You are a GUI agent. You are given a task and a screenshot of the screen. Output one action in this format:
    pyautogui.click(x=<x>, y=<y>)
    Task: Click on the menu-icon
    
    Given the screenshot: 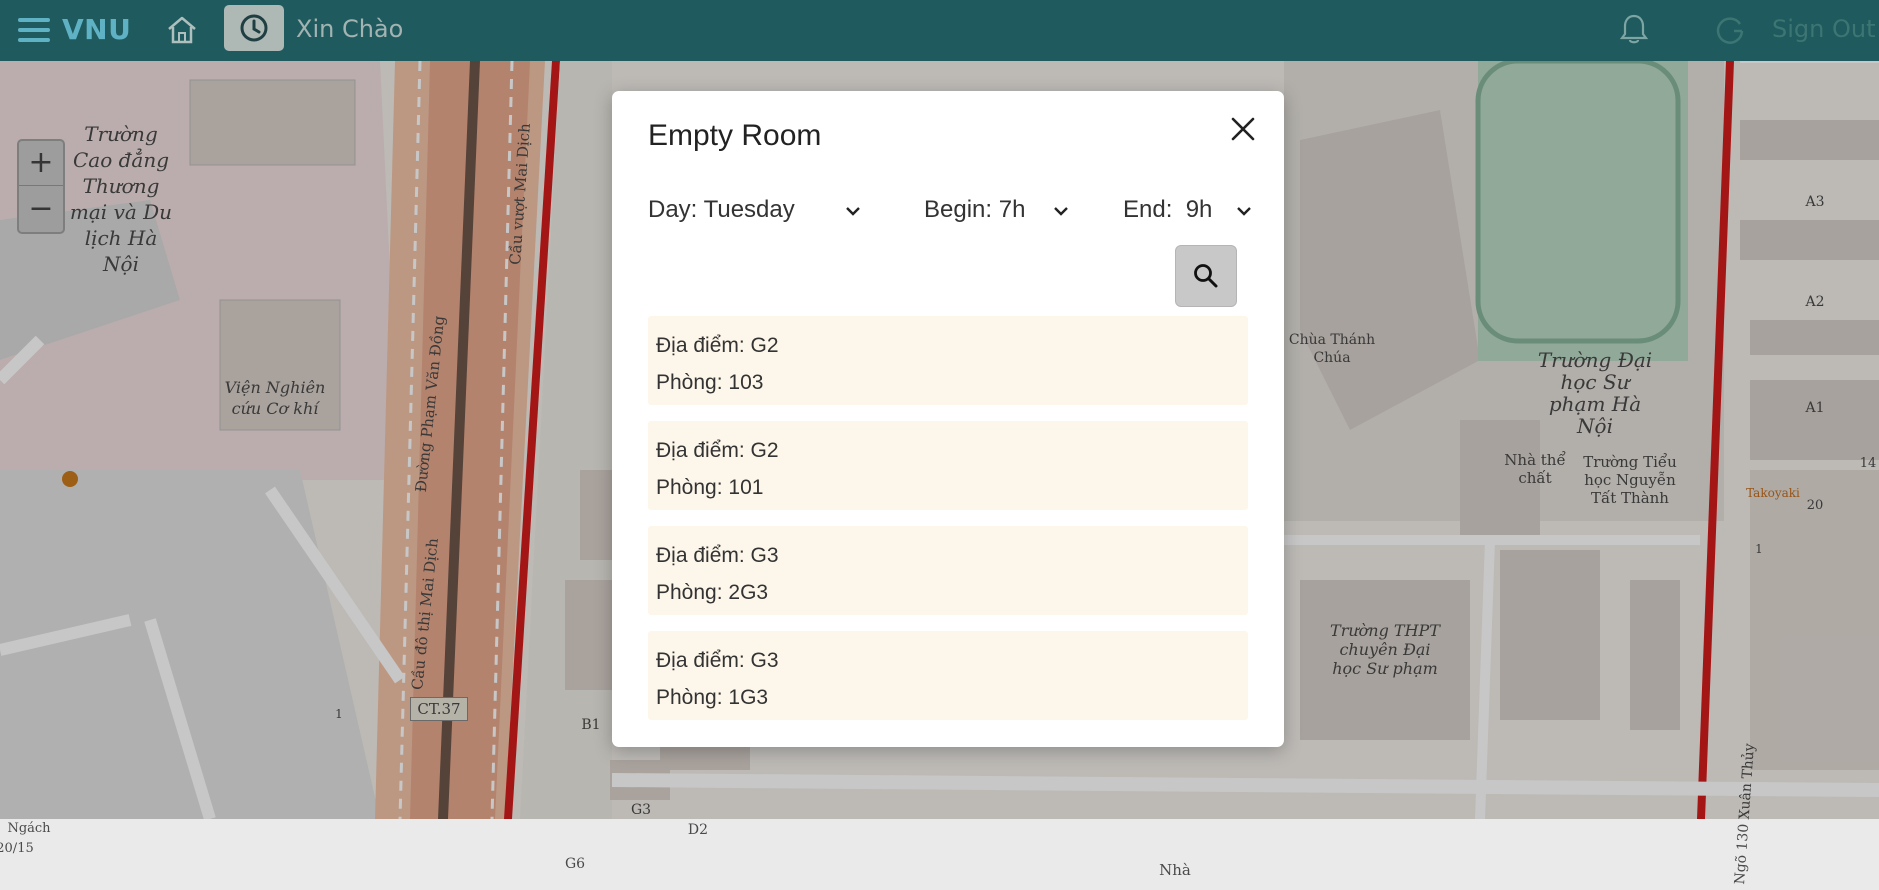 What is the action you would take?
    pyautogui.click(x=34, y=30)
    